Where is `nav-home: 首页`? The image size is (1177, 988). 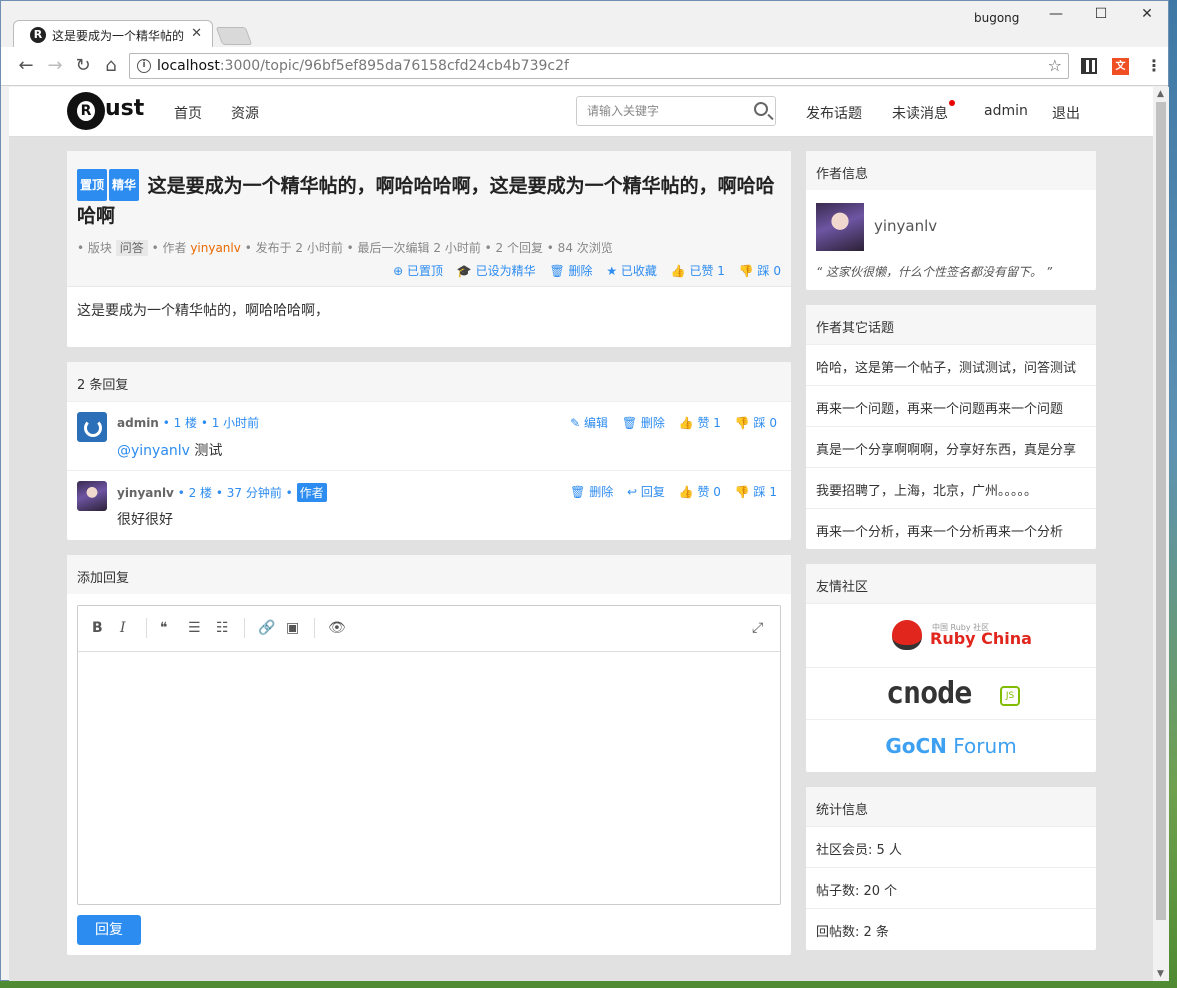 nav-home: 首页 is located at coordinates (188, 113).